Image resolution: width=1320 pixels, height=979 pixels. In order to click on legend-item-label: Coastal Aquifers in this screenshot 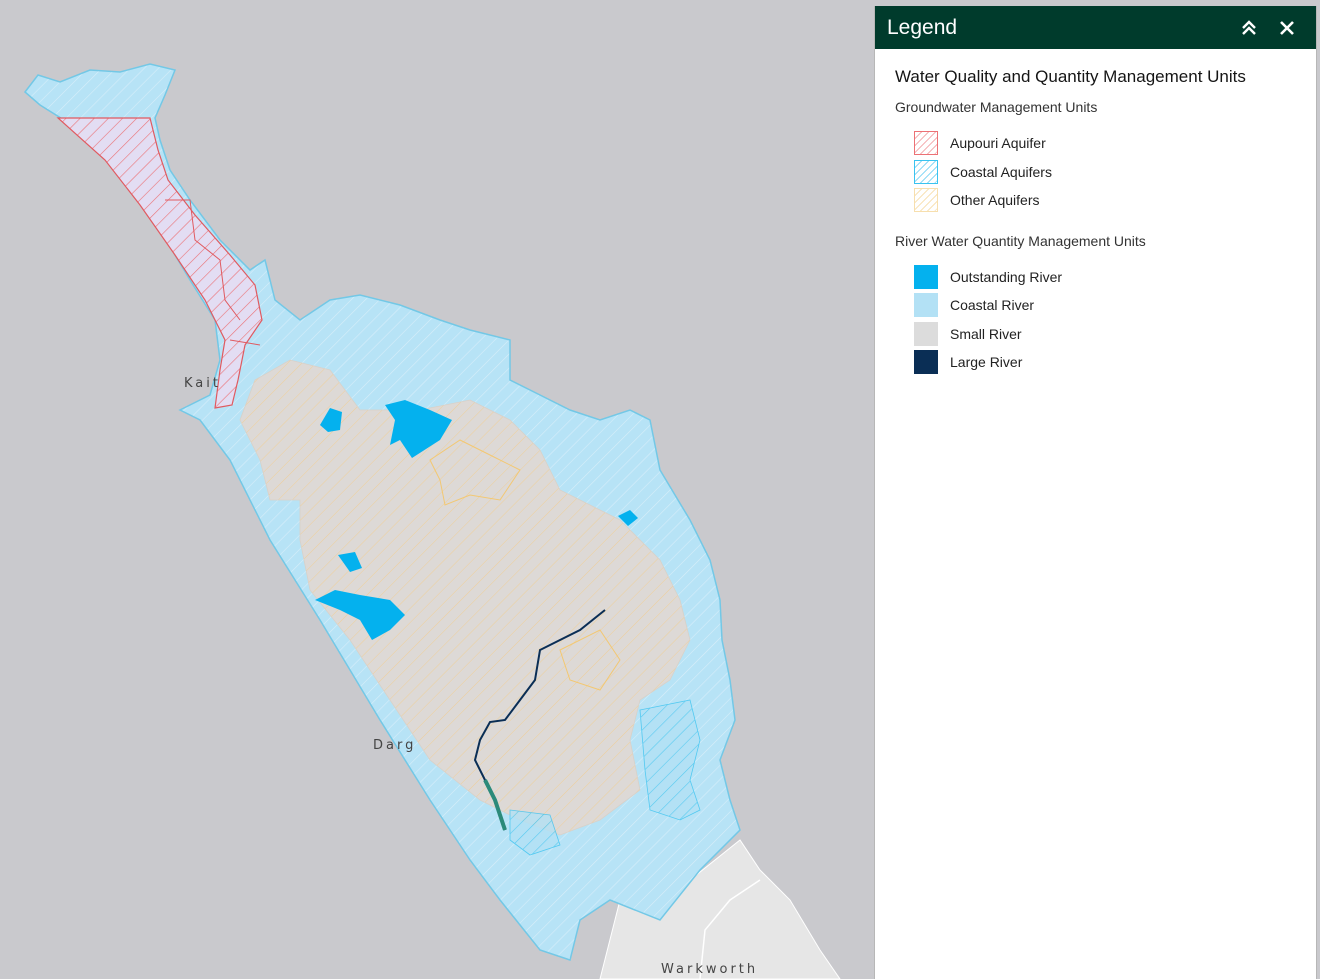, I will do `click(1001, 171)`.